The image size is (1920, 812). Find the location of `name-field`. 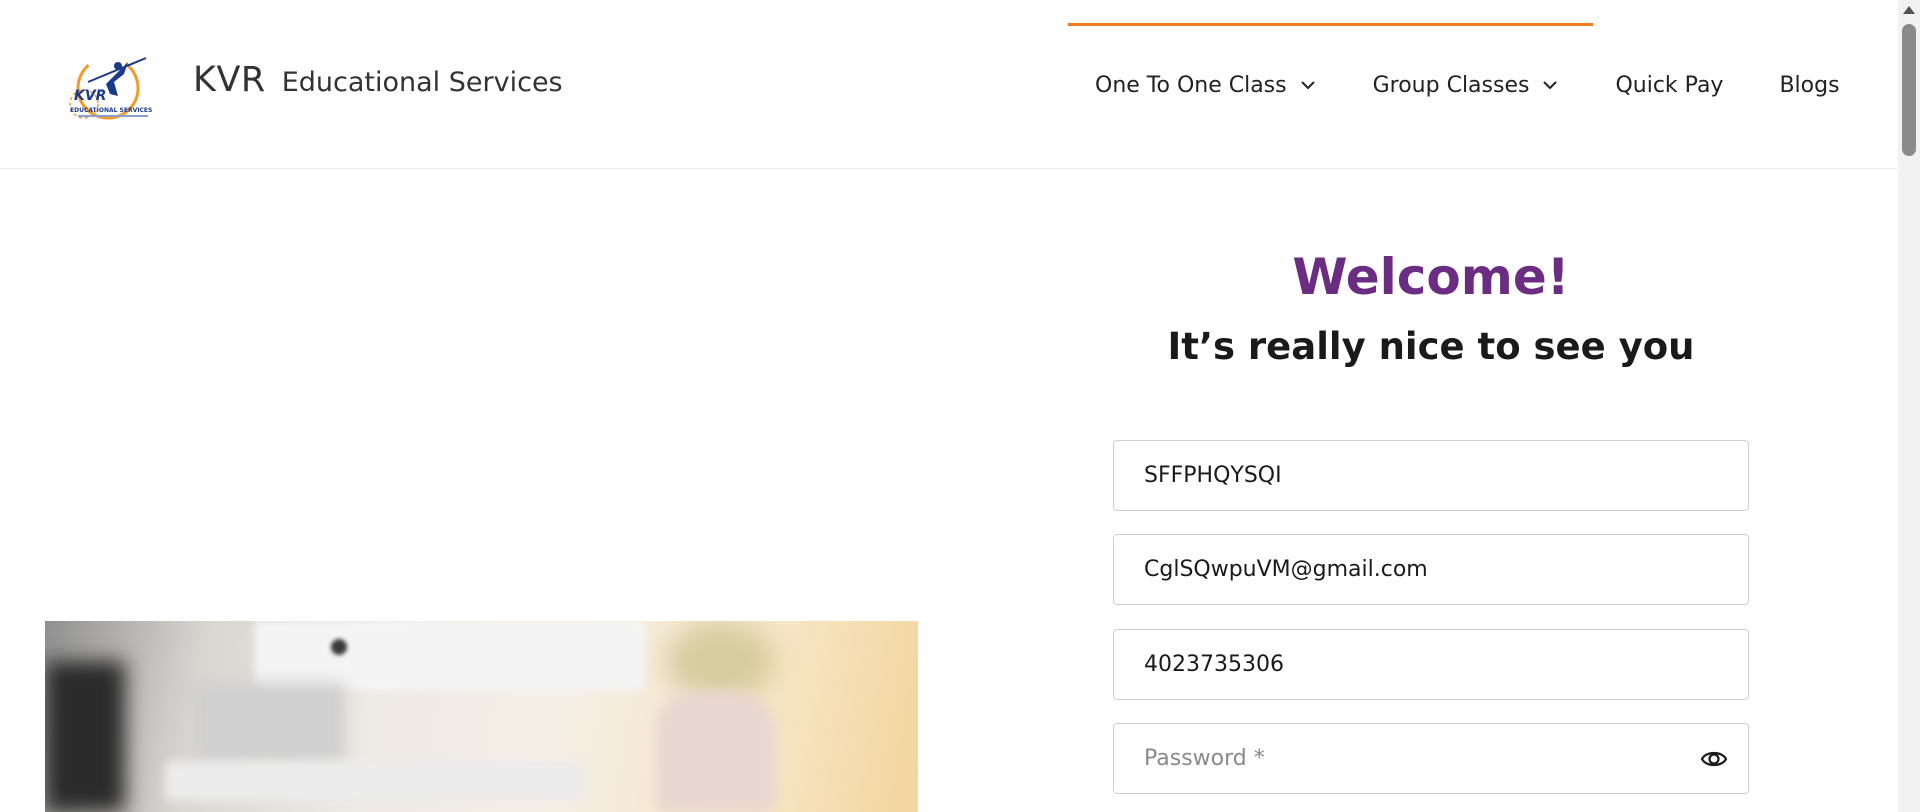

name-field is located at coordinates (1431, 475).